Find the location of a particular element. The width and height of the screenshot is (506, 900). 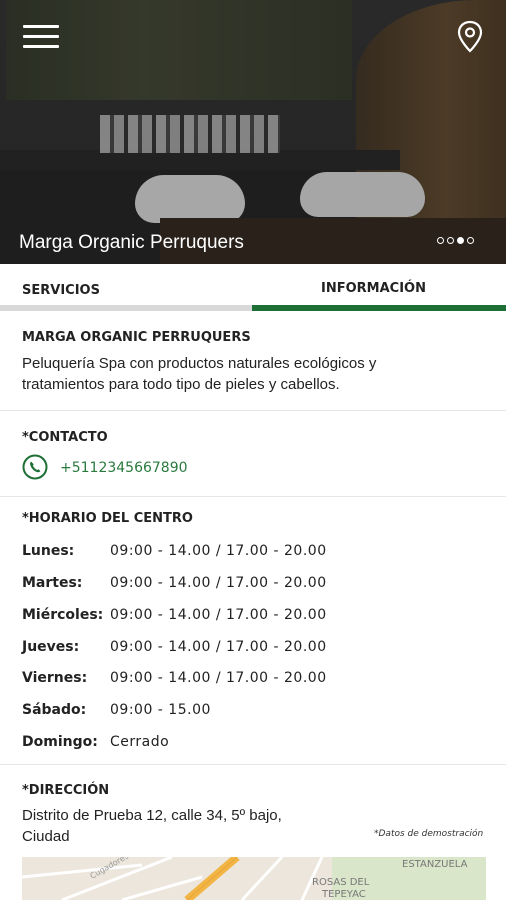

schedule-day: Miércoles: is located at coordinates (63, 615).